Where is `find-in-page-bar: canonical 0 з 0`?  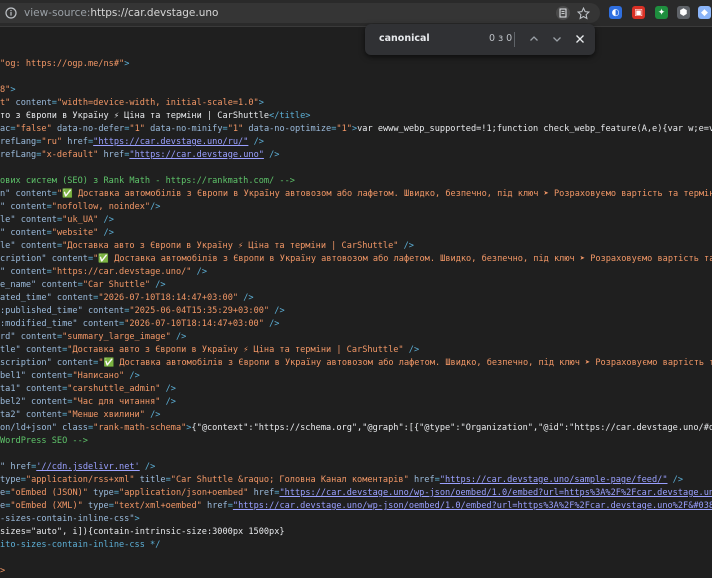
find-in-page-bar: canonical 0 з 0 is located at coordinates (480, 39).